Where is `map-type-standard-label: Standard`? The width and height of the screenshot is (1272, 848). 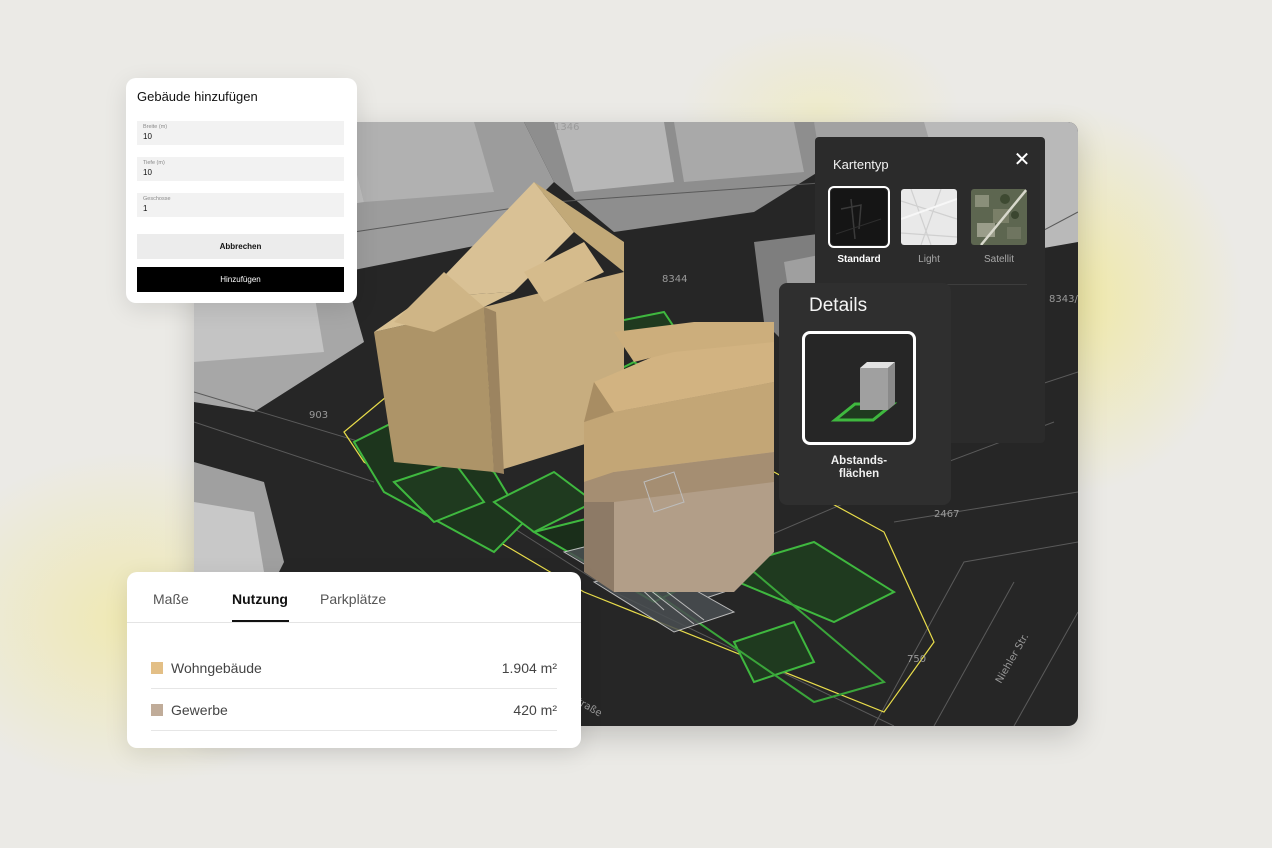 map-type-standard-label: Standard is located at coordinates (859, 259).